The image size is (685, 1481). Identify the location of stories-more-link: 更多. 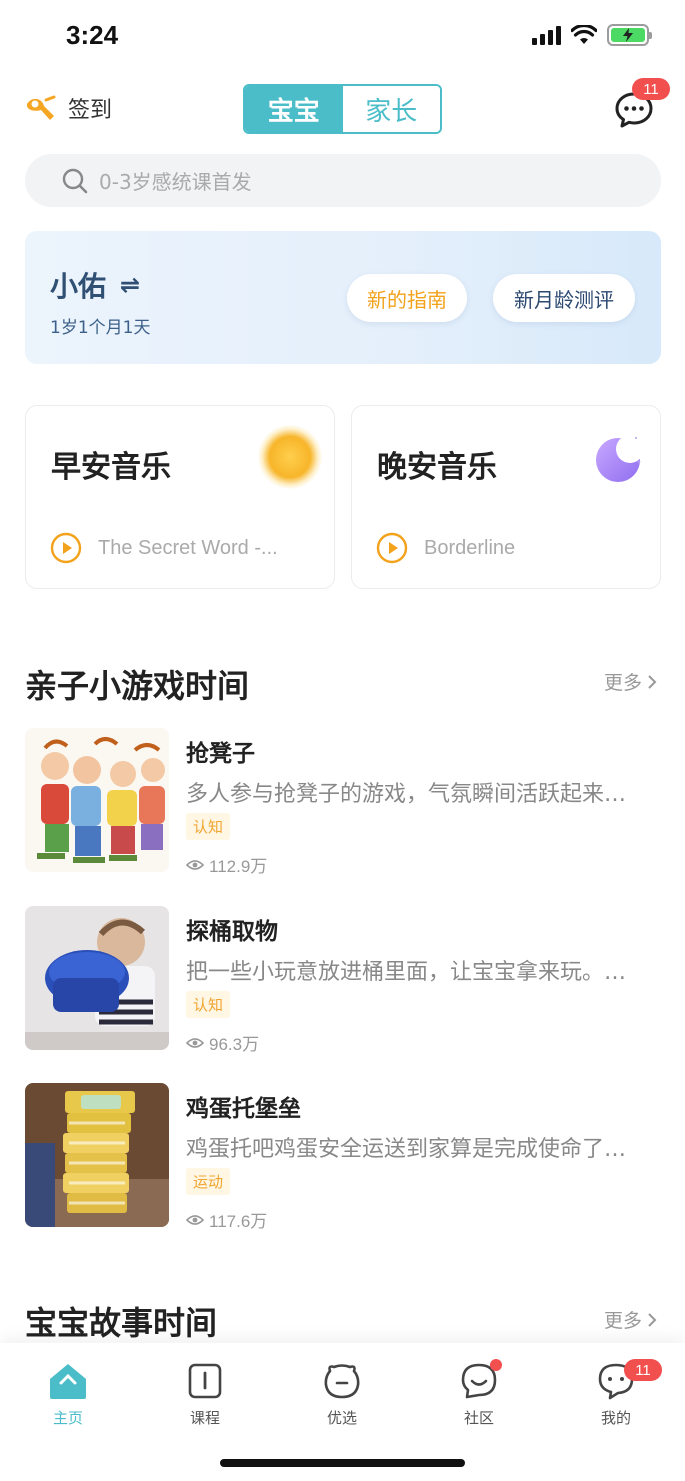
(631, 1319).